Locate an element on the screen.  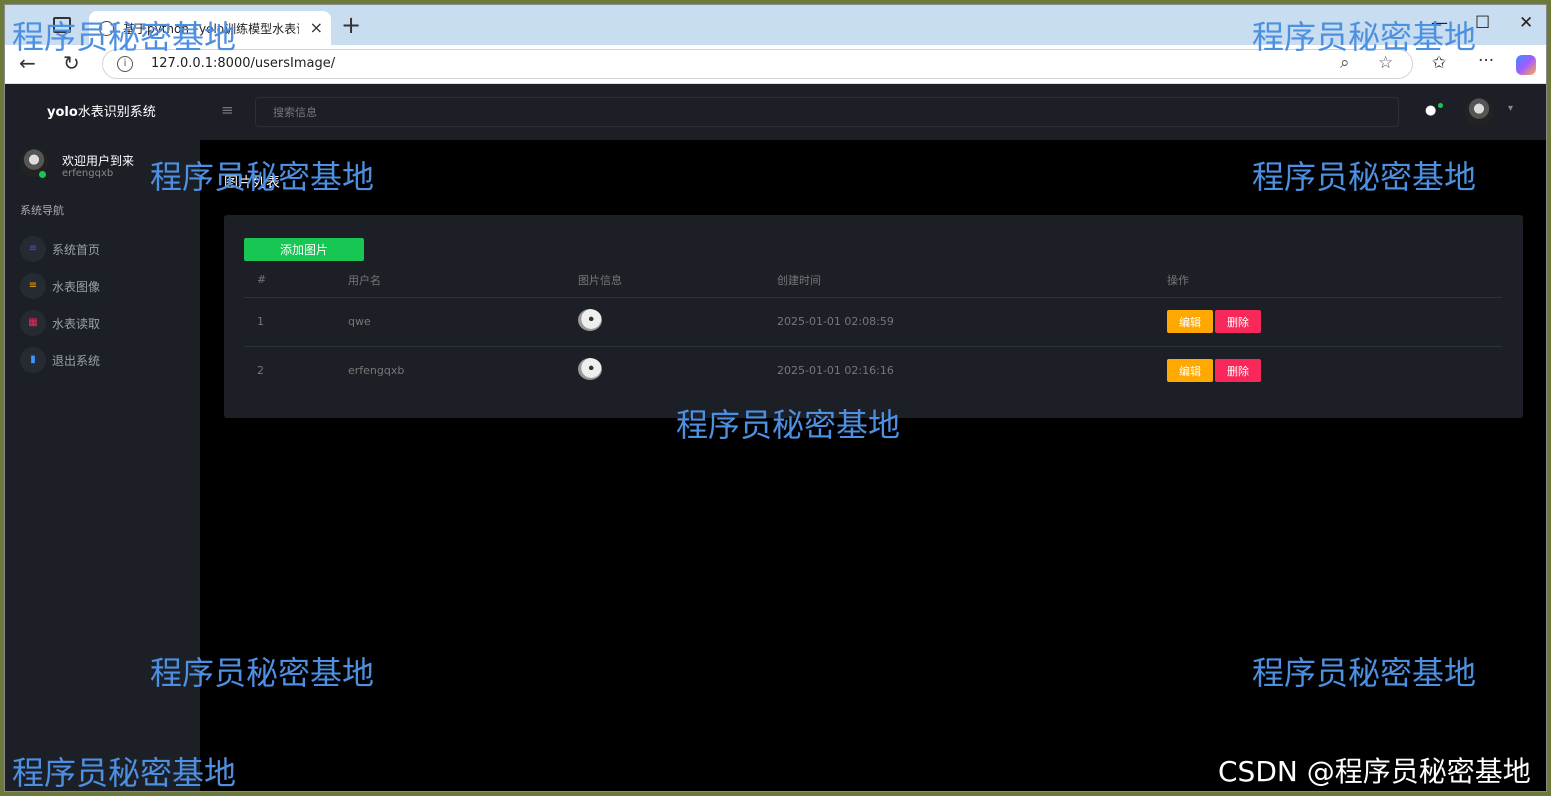
sidebar-item-logout: ▮ 退出系统 is located at coordinates (105, 360).